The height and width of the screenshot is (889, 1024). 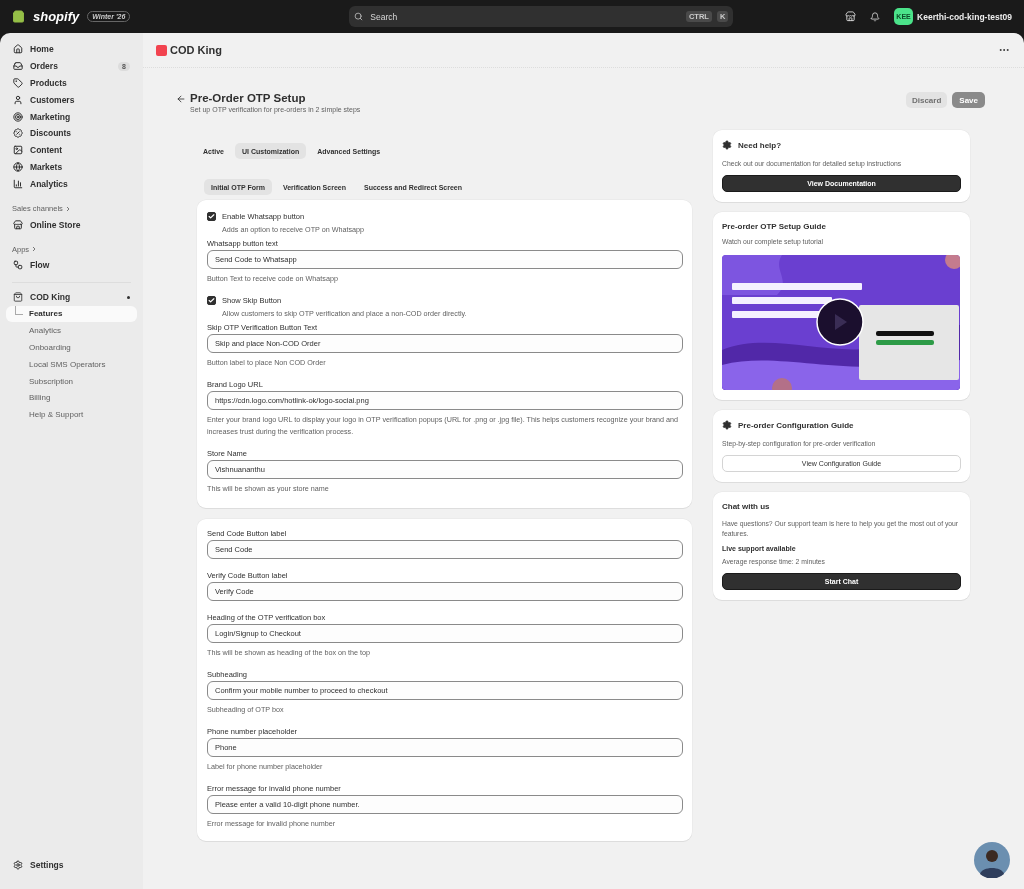 I want to click on globe-icon, so click(x=18, y=166).